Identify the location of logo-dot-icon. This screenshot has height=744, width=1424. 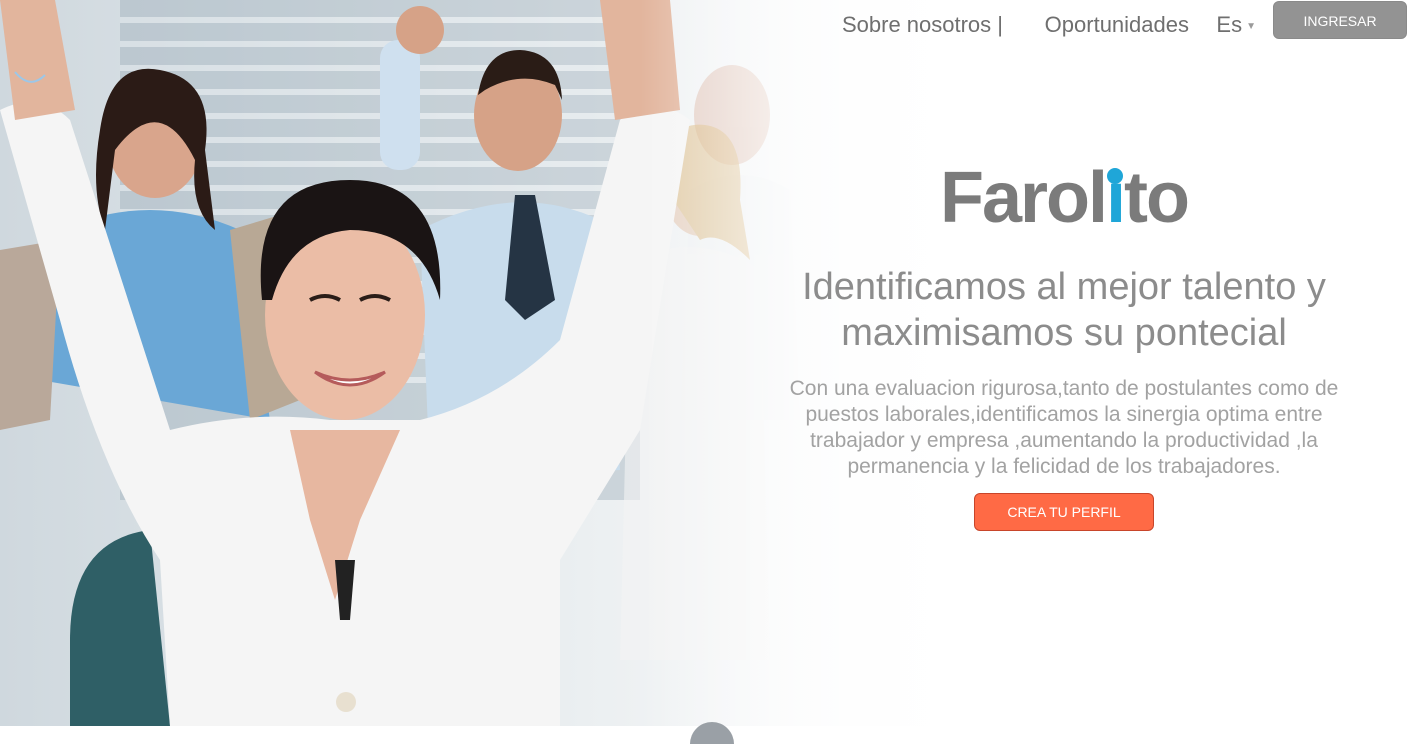
(1115, 176).